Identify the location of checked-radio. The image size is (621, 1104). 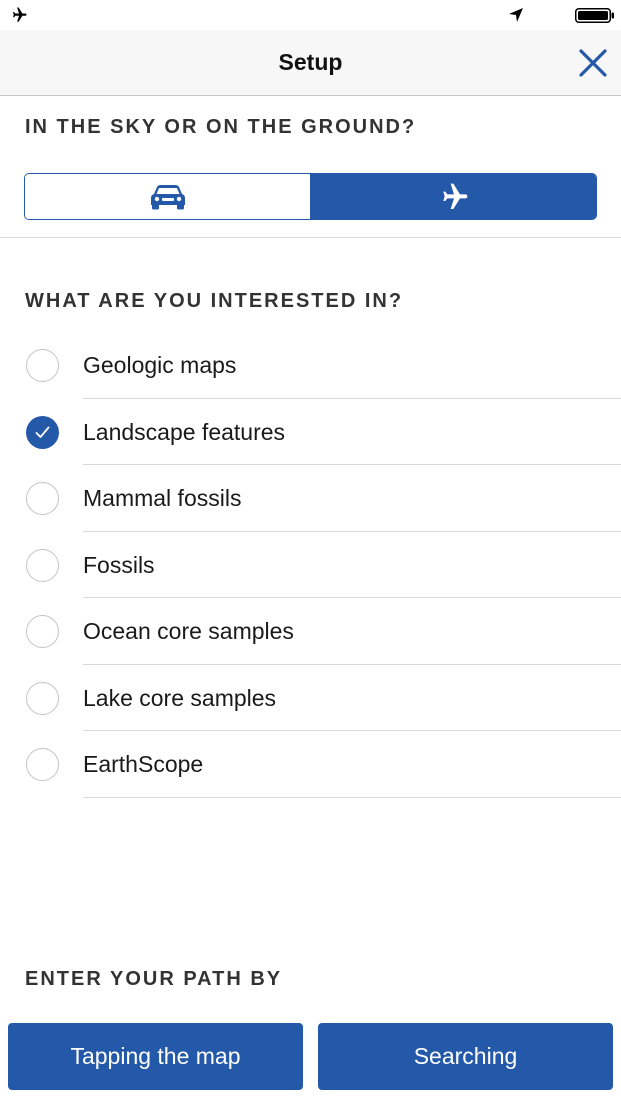
(42, 432).